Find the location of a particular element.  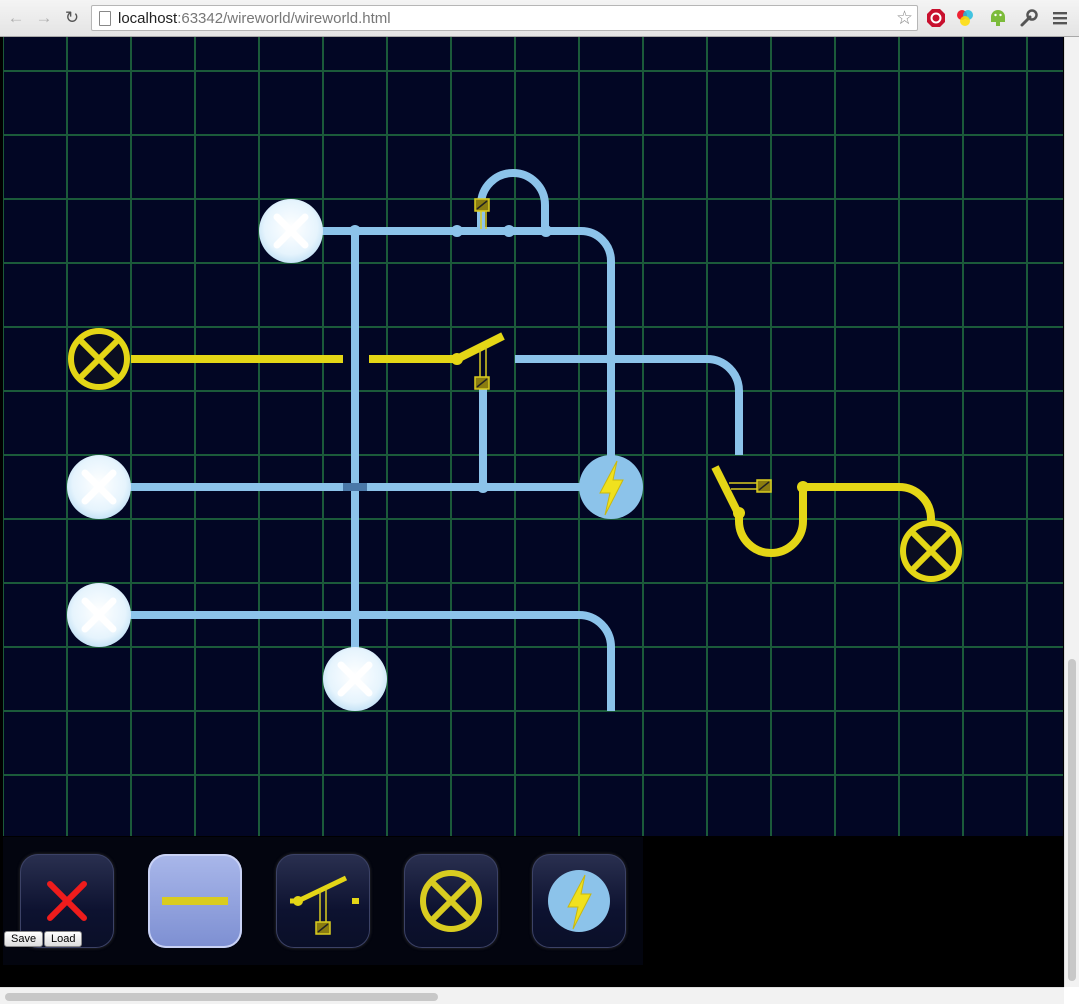

url-text: localhost:63342/wireworld/wireworld.html is located at coordinates (254, 18).